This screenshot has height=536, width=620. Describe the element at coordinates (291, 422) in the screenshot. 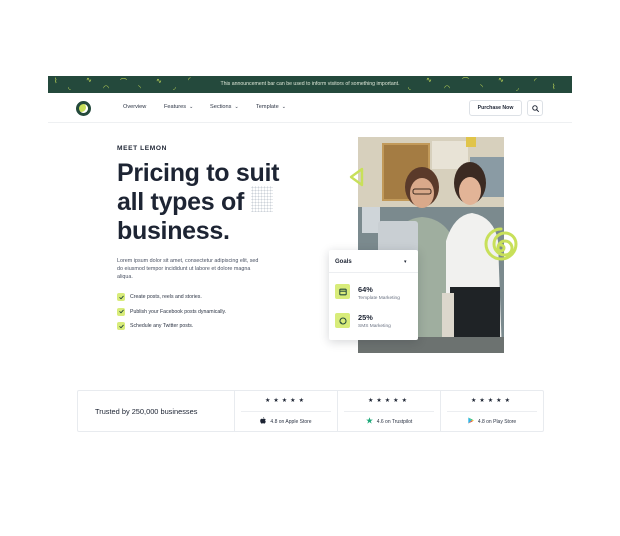

I see `rating-text: 4.8 on Apple Store` at that location.